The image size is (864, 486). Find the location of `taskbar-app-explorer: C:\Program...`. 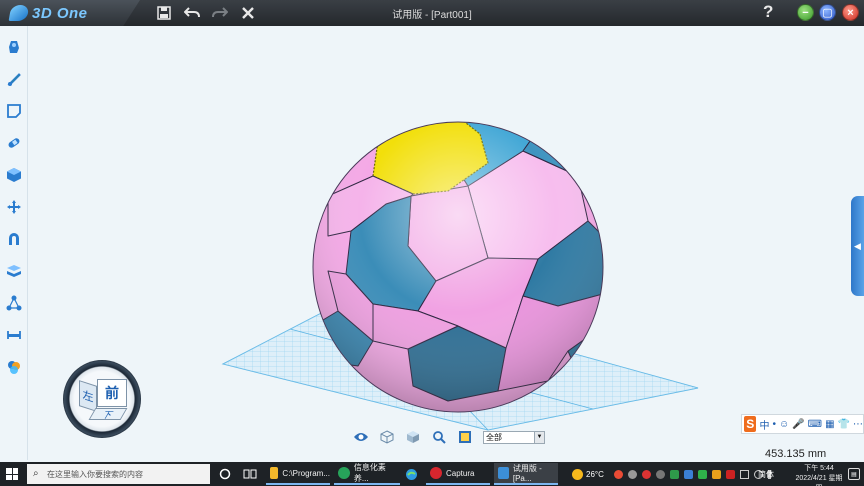

taskbar-app-explorer: C:\Program... is located at coordinates (298, 474).